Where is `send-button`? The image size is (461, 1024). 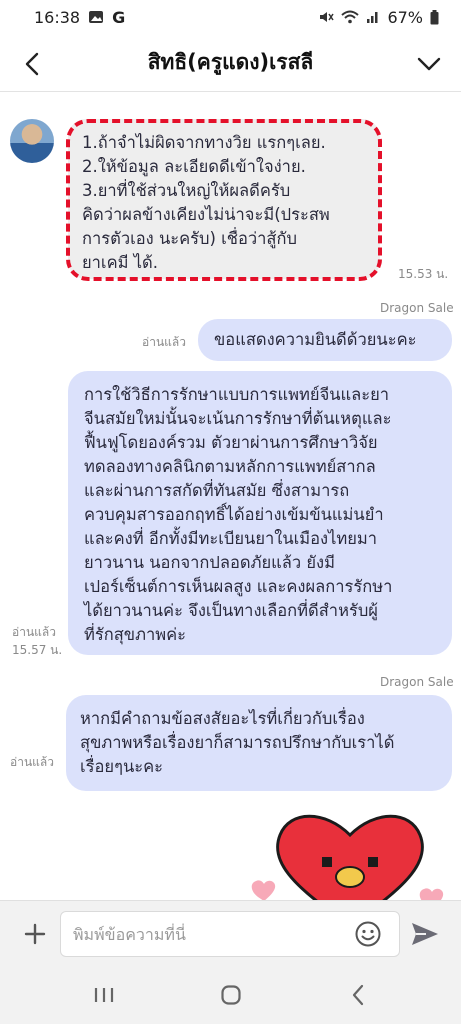
send-button is located at coordinates (425, 934).